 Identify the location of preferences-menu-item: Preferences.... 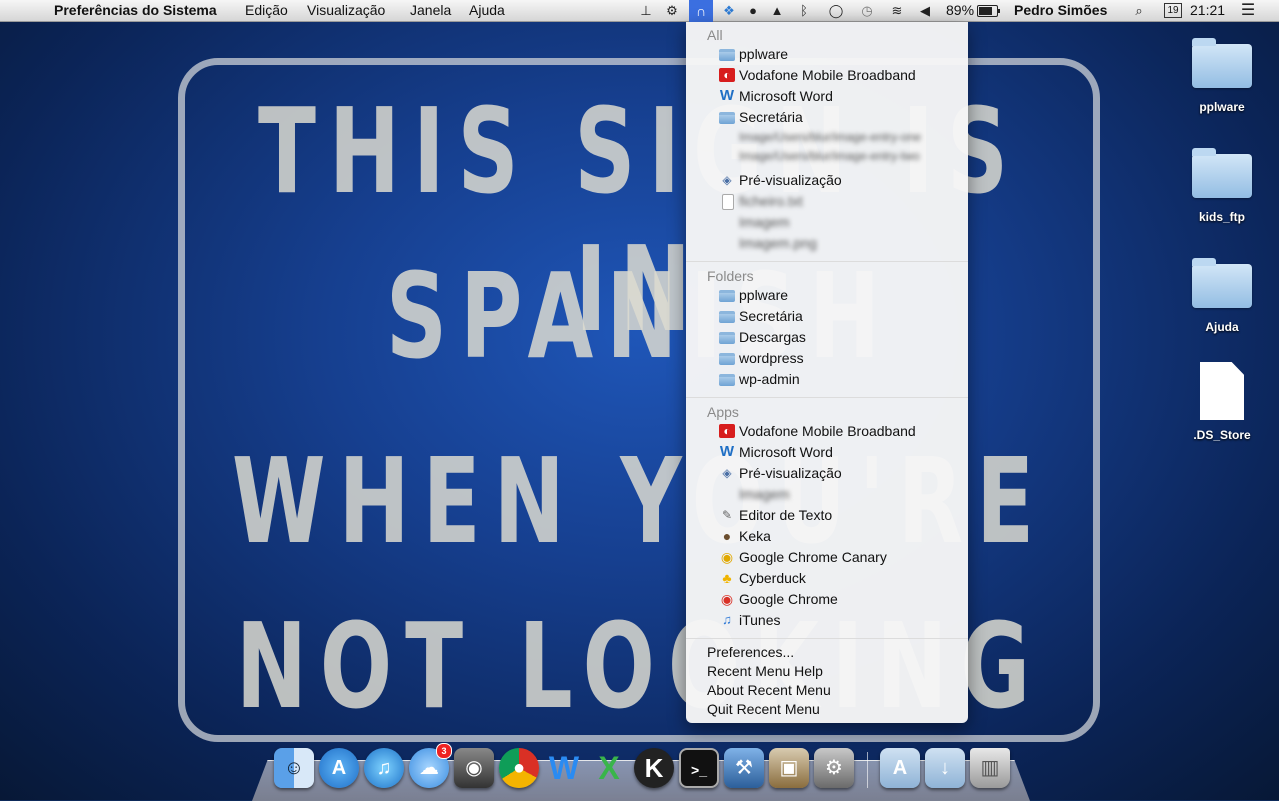
(750, 652).